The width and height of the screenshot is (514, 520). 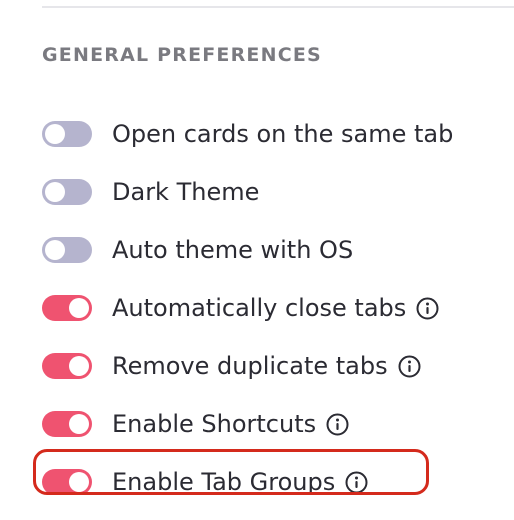 What do you see at coordinates (214, 424) in the screenshot?
I see `pref-label: Enable Shortcuts` at bounding box center [214, 424].